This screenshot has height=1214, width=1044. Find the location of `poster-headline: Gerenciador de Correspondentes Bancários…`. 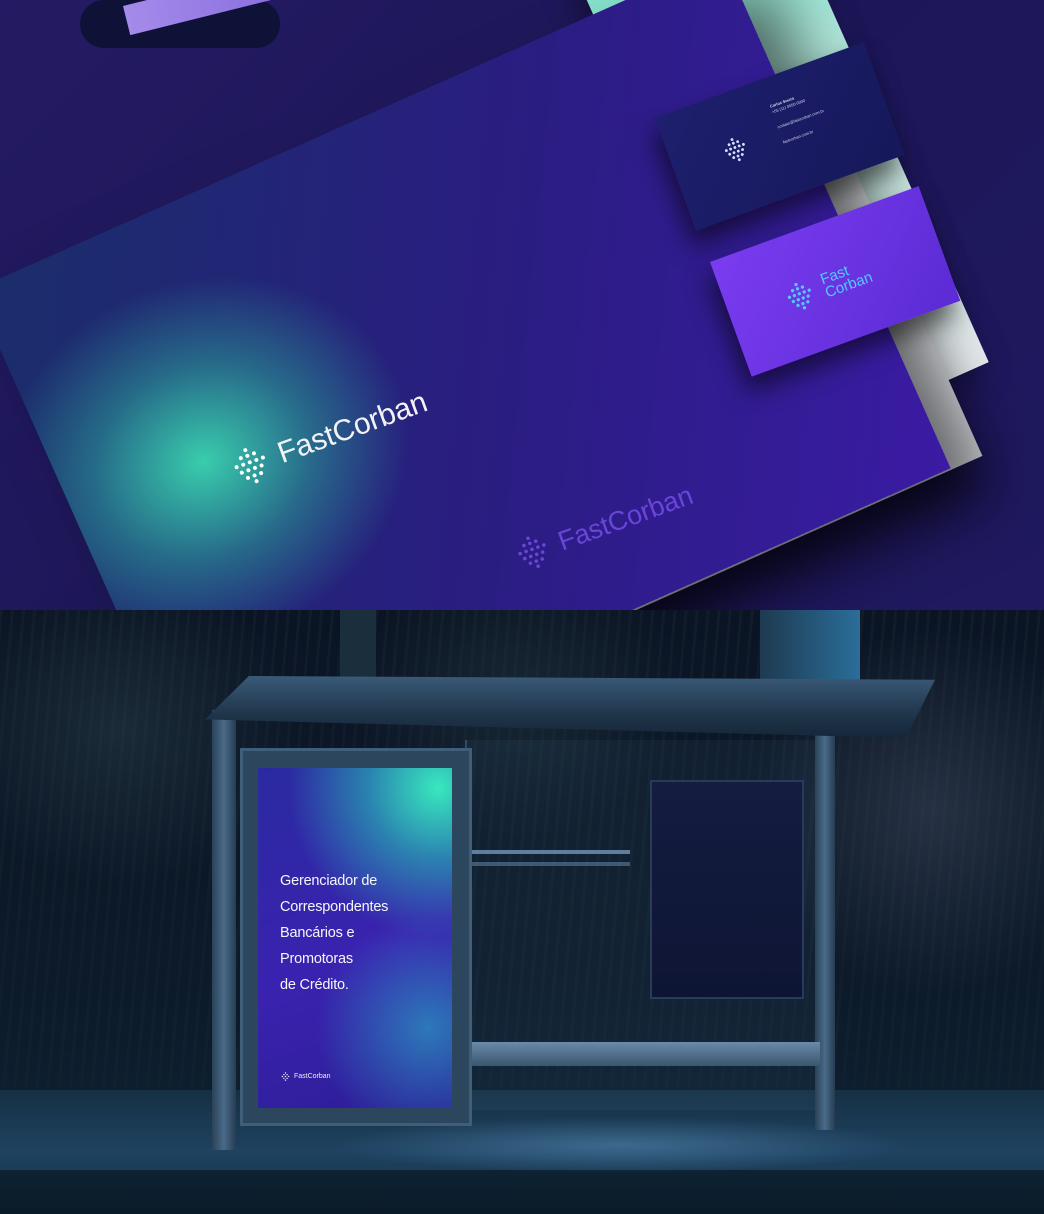

poster-headline: Gerenciador de Correspondentes Bancários… is located at coordinates (360, 933).